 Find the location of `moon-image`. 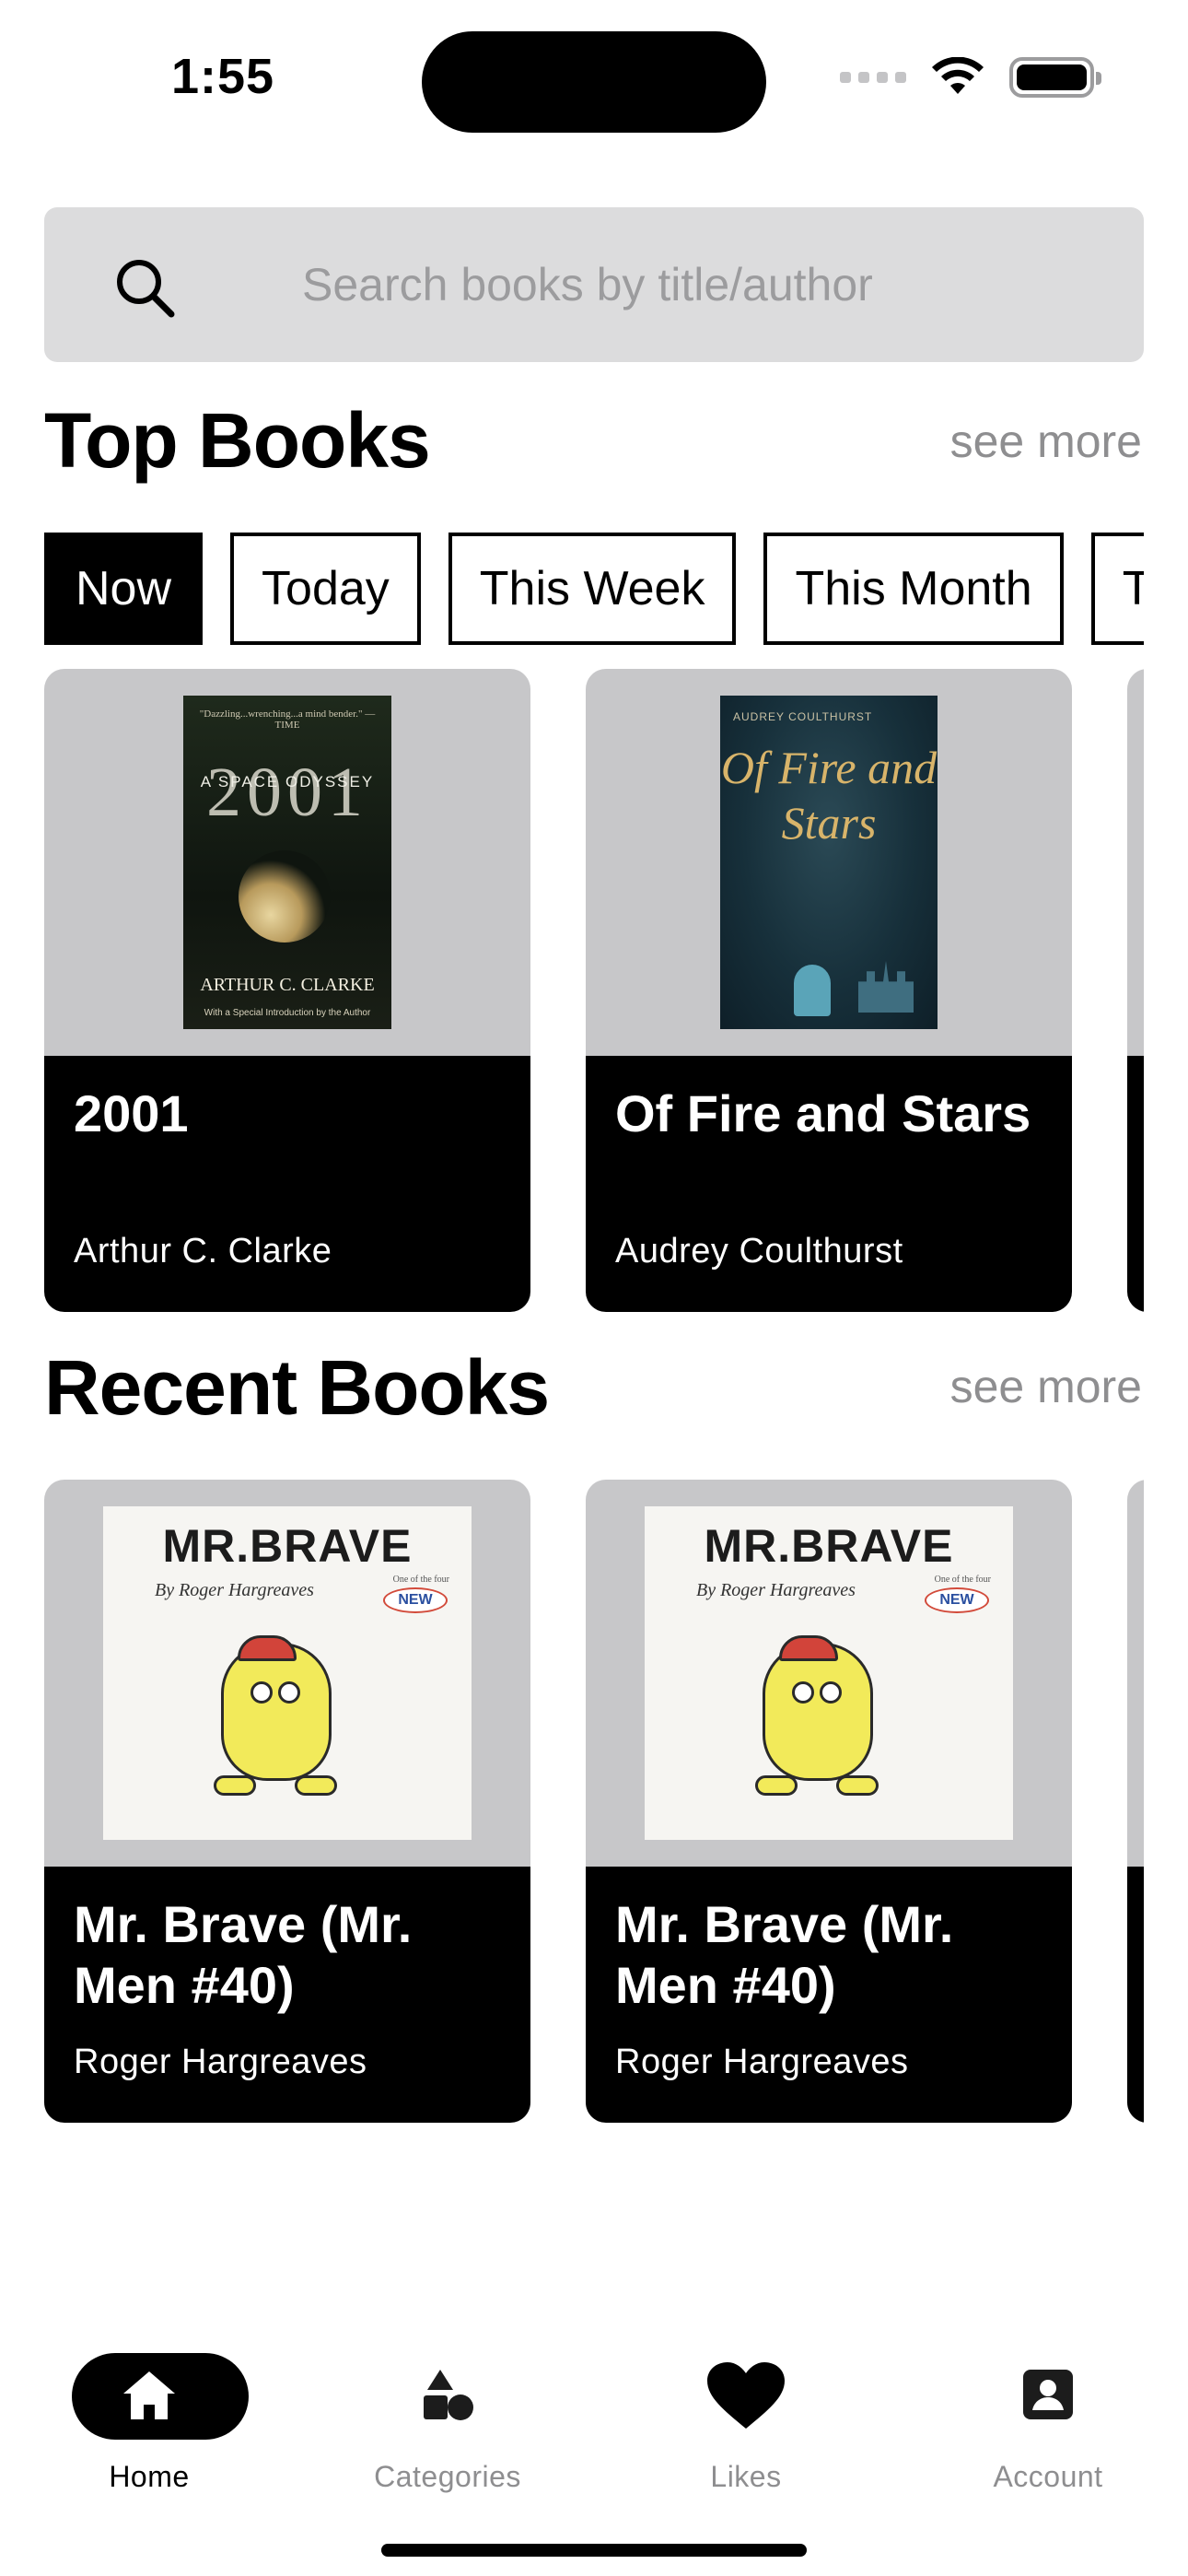

moon-image is located at coordinates (285, 896).